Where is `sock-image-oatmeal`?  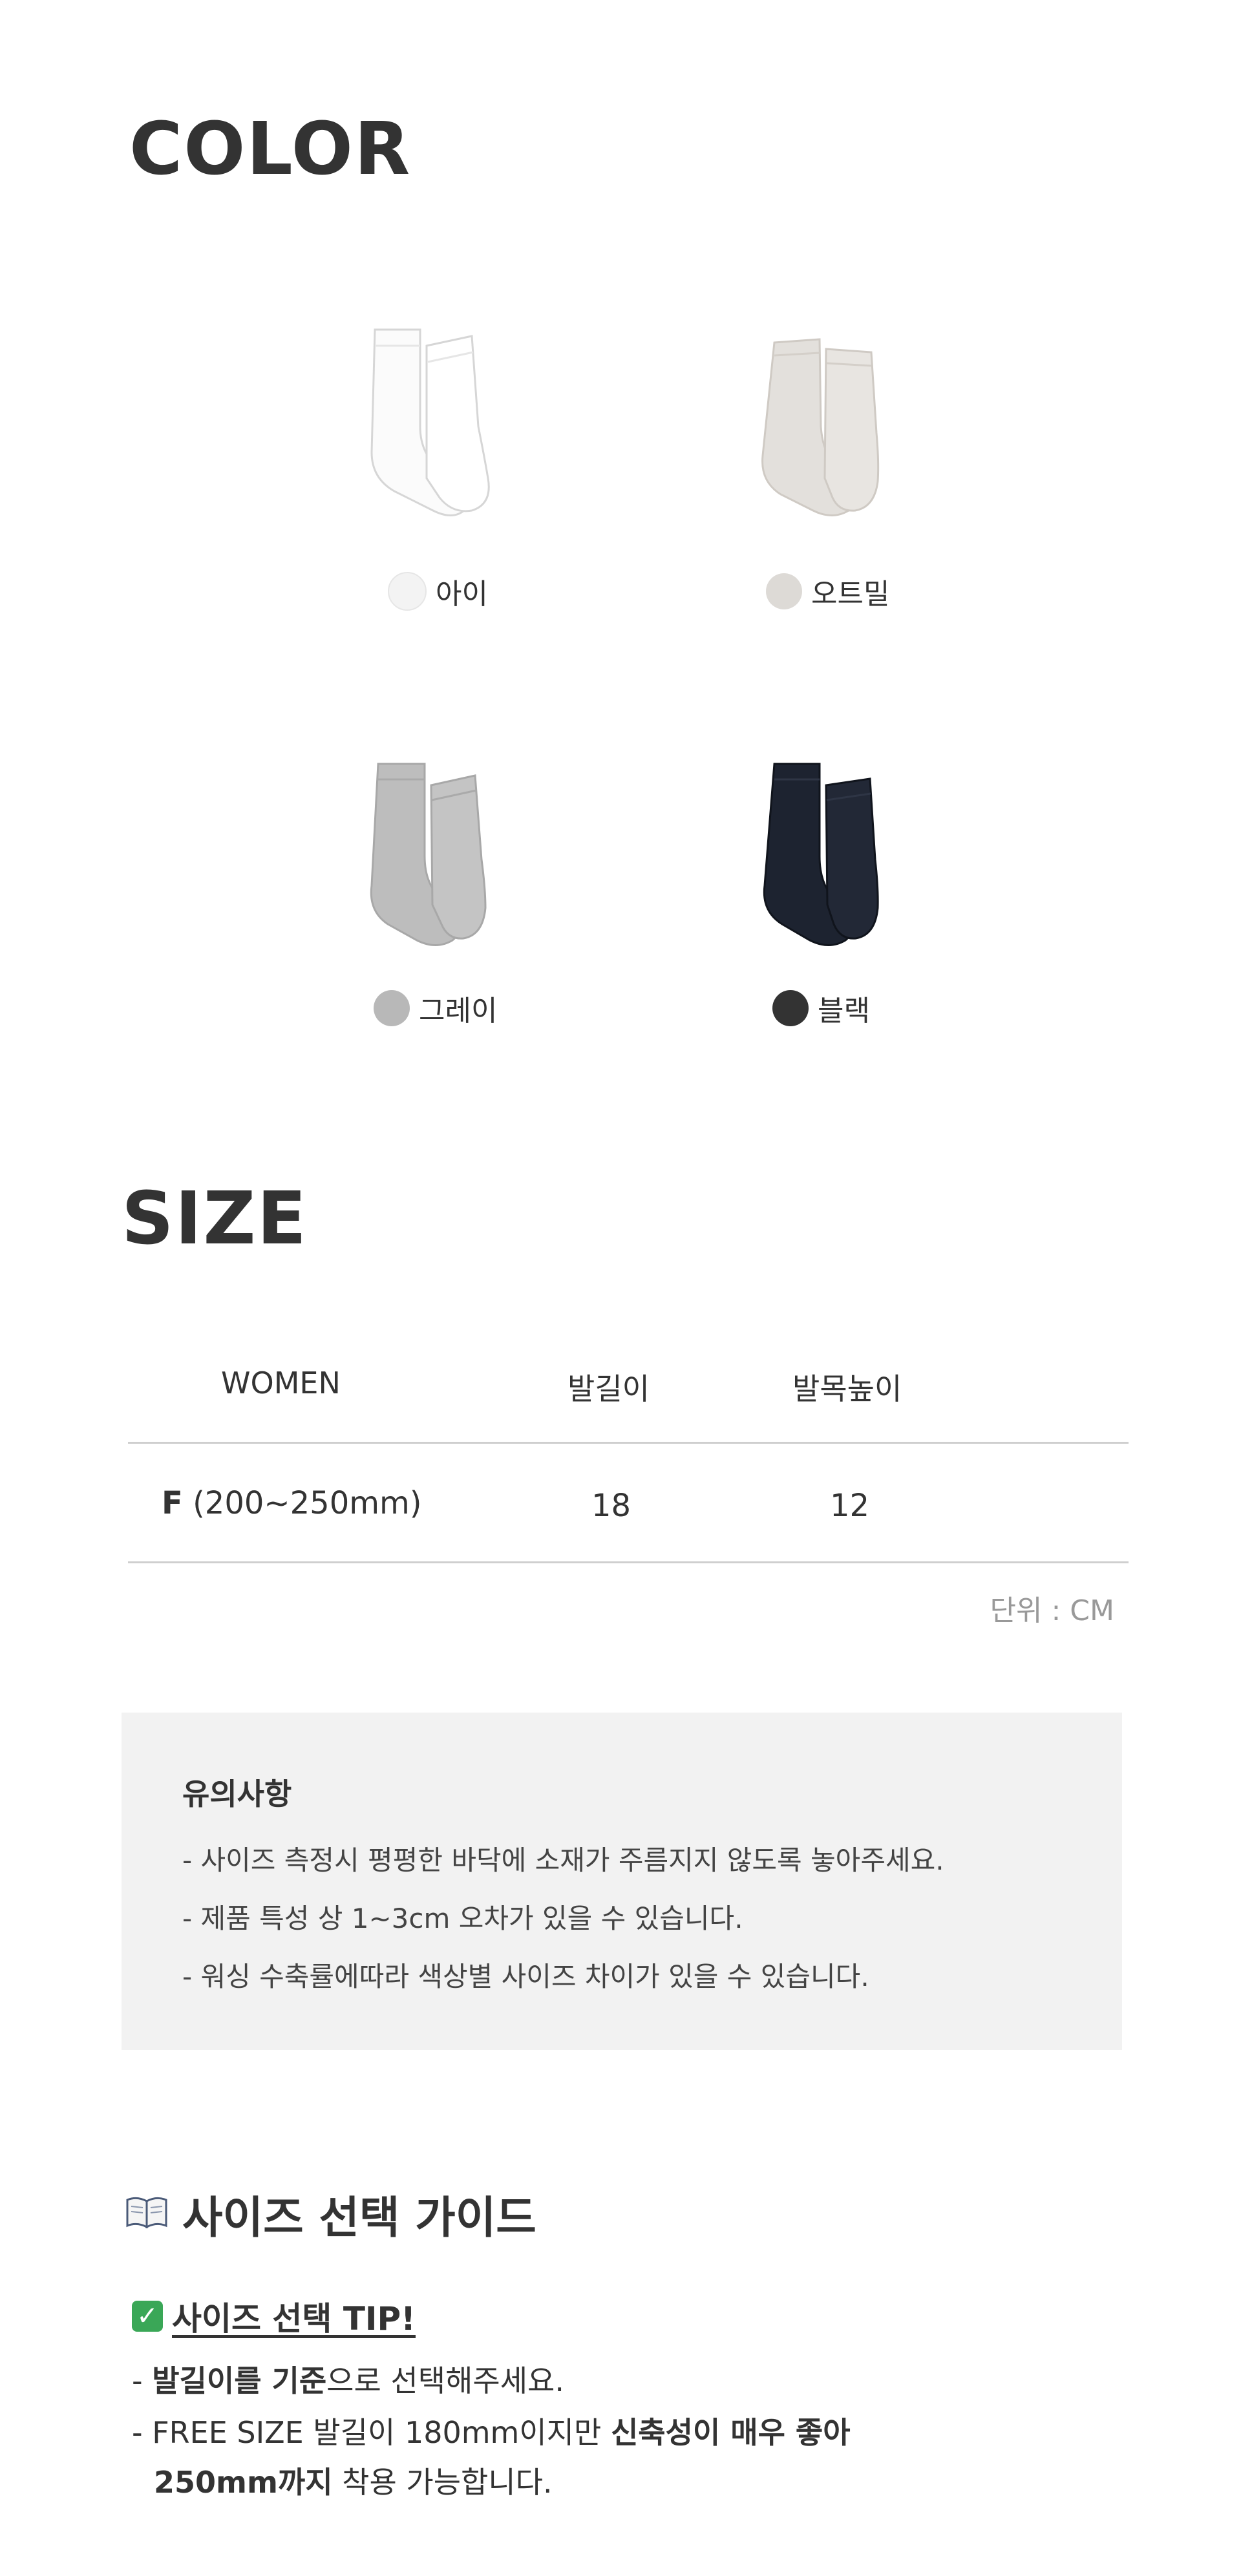
sock-image-oatmeal is located at coordinates (832, 426).